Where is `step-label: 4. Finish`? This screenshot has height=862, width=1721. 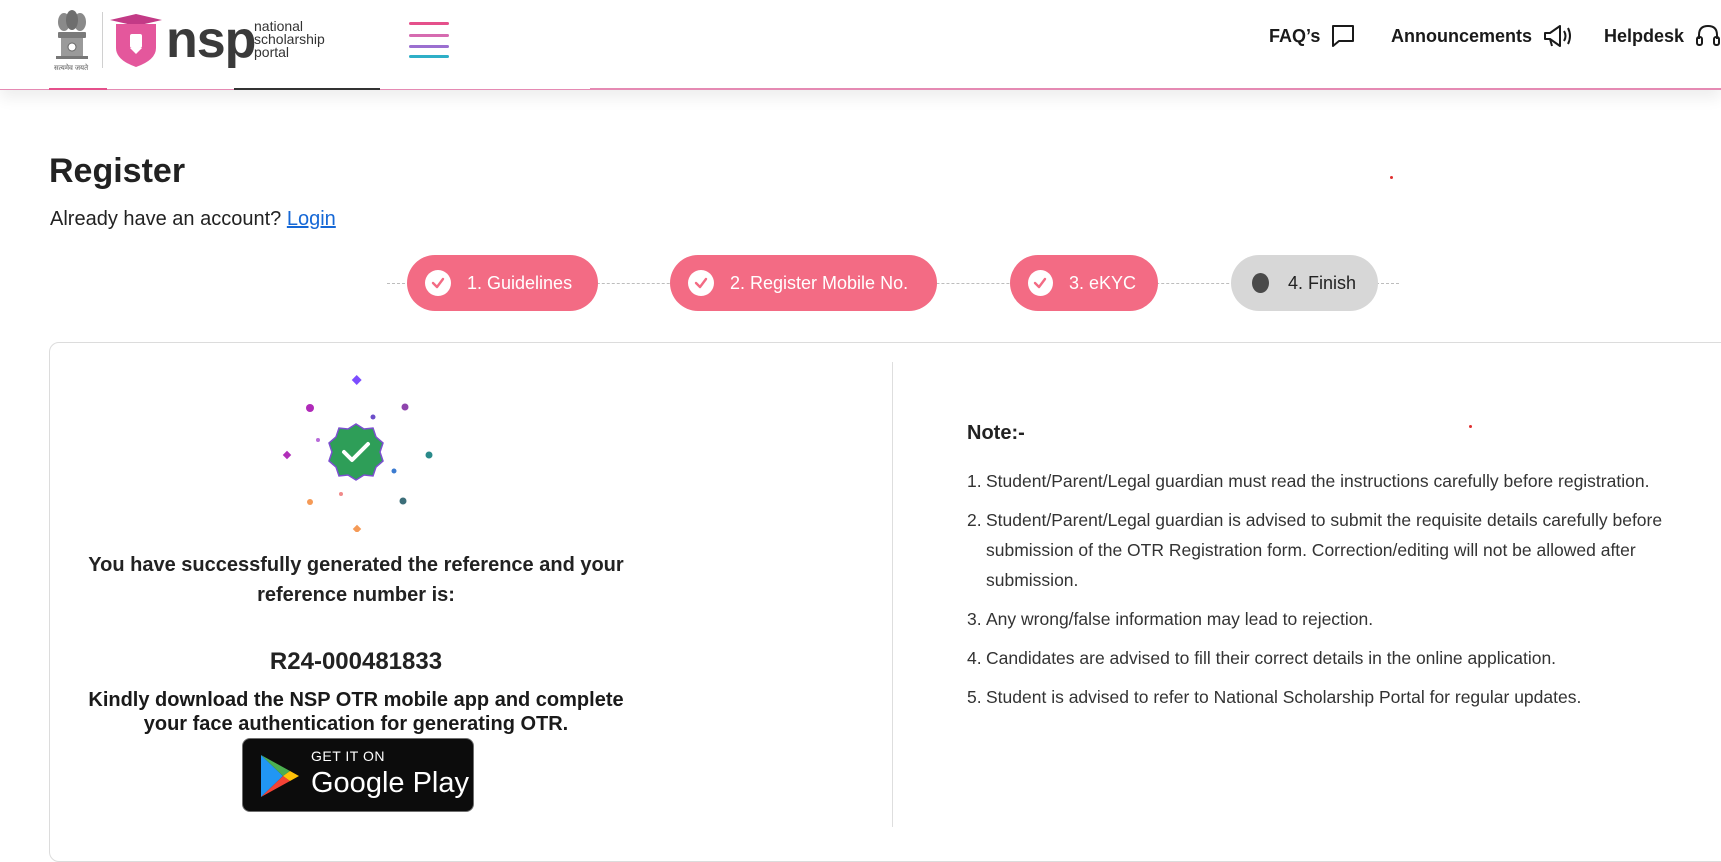
step-label: 4. Finish is located at coordinates (1321, 282).